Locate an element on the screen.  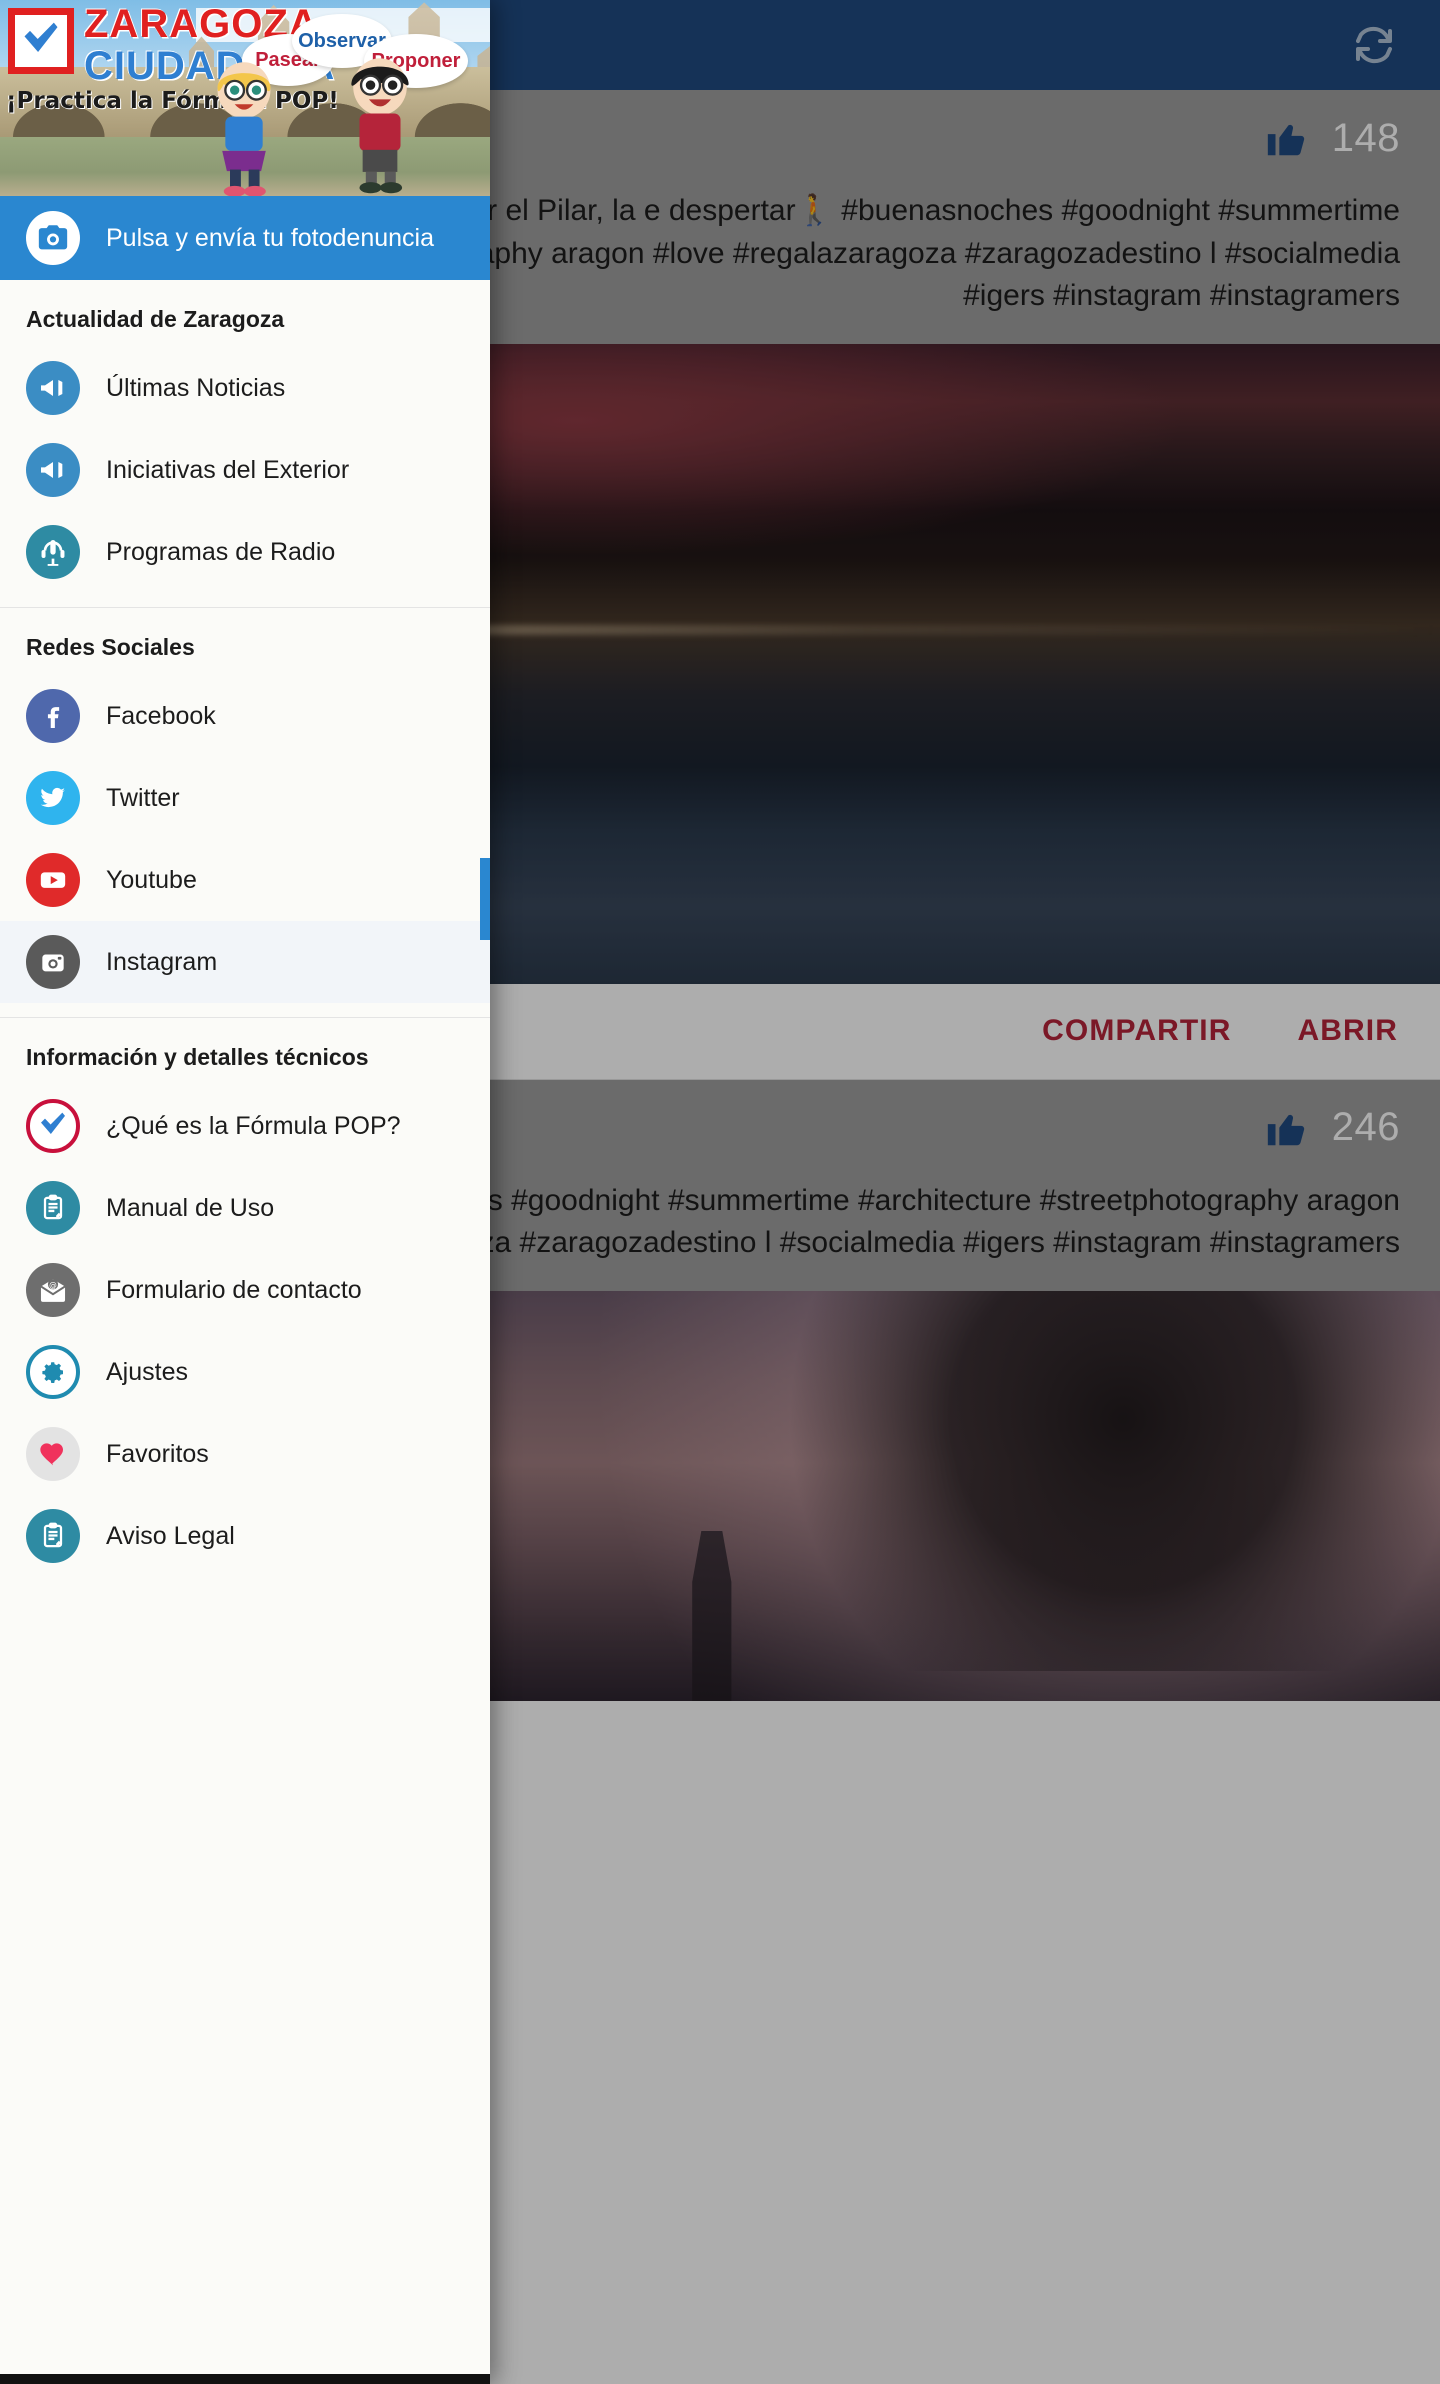
menu-item-ultimas-noticias: Últimas Noticias is located at coordinates (245, 388).